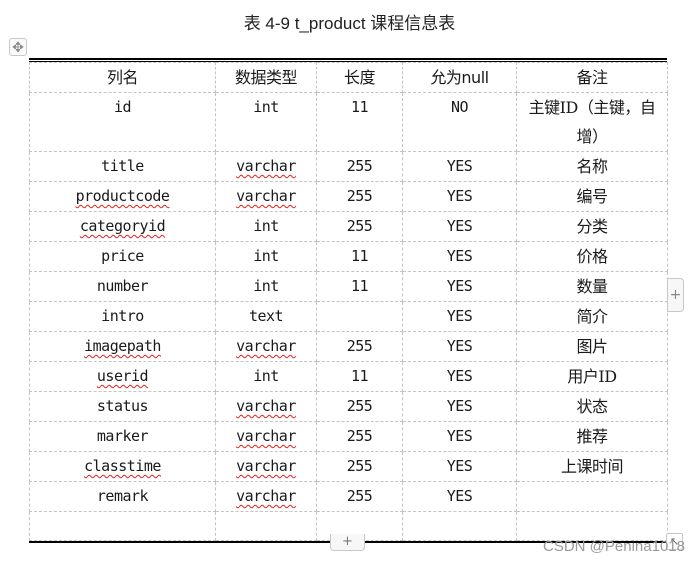 This screenshot has width=699, height=563. I want to click on table-caption: 表 4-9 t_product 课程信息表, so click(349, 23).